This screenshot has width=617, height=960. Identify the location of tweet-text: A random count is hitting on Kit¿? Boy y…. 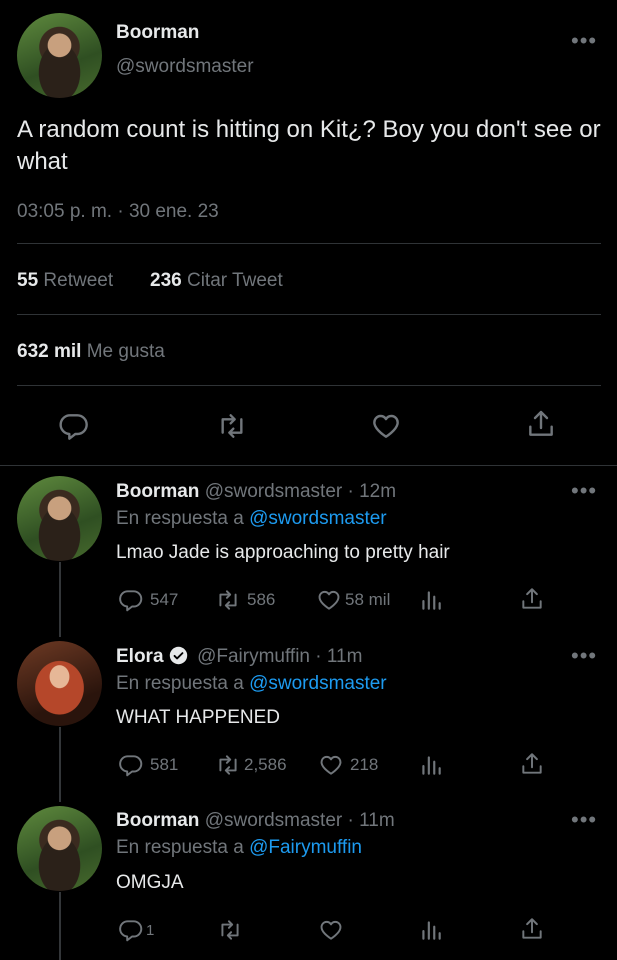
(309, 145).